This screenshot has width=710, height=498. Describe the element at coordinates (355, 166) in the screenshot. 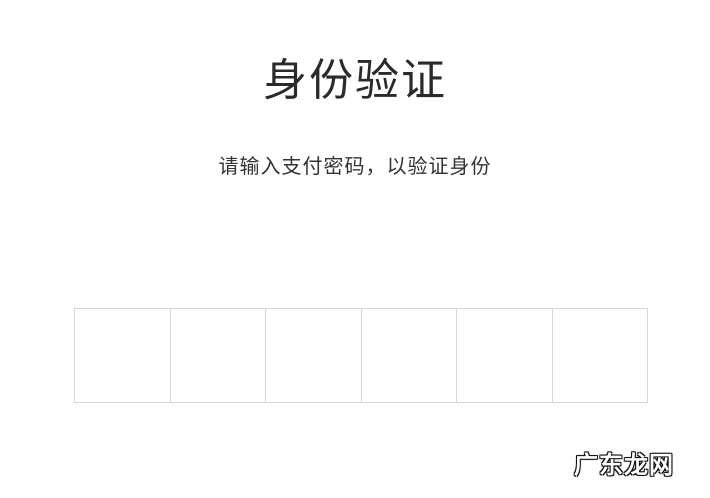

I see `instruction-text: 请输入支付密码，以验证身份` at that location.